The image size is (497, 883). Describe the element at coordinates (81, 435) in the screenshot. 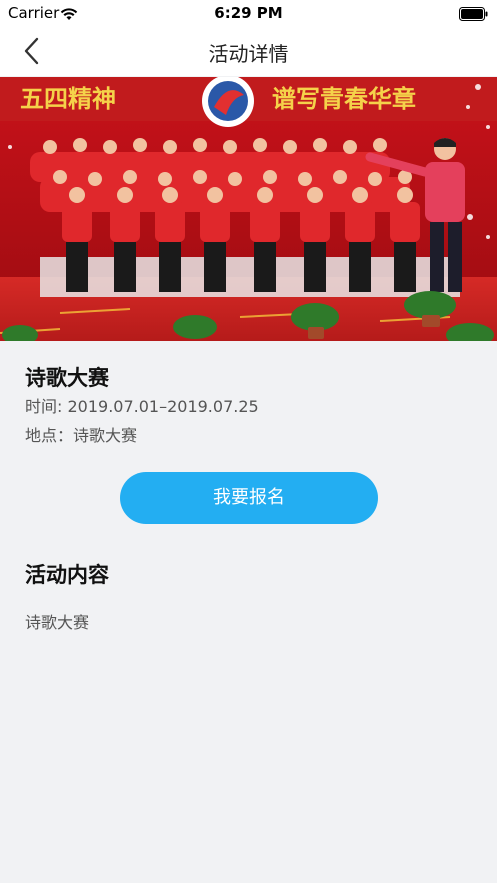

I see `activity-place: 地点：诗歌大赛` at that location.